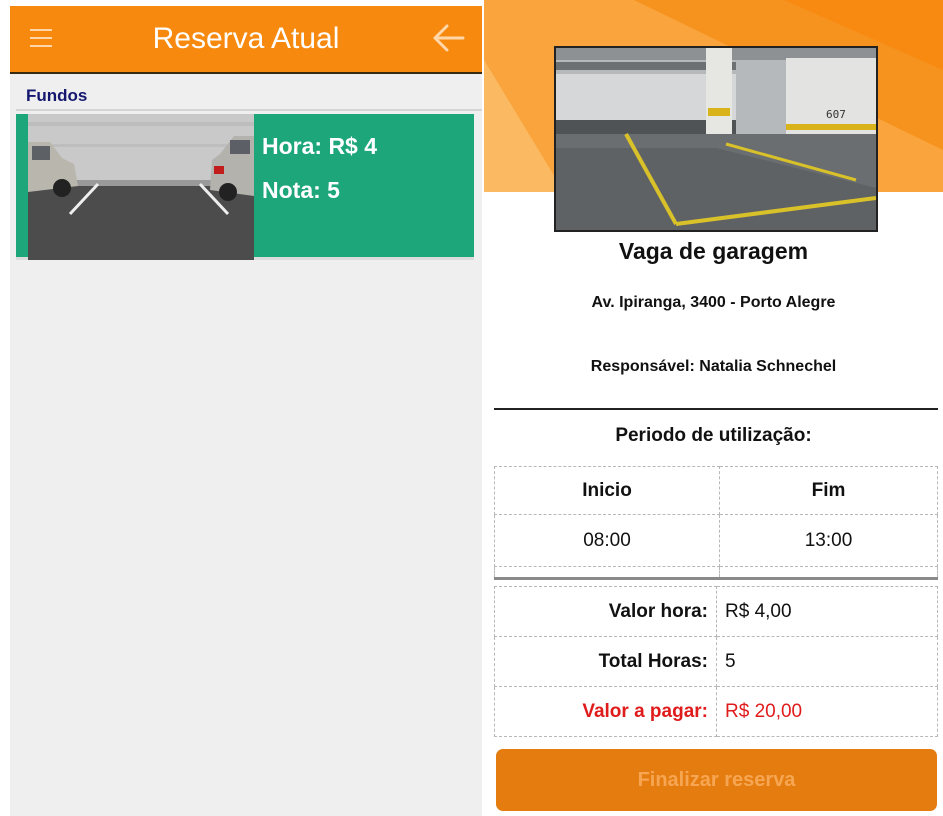 The height and width of the screenshot is (816, 943). I want to click on section-label: Fundos, so click(57, 95).